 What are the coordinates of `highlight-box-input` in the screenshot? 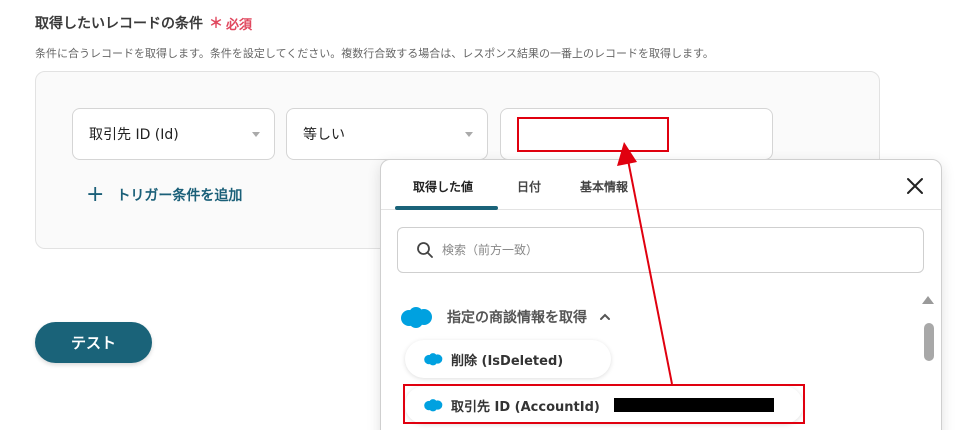 It's located at (593, 134).